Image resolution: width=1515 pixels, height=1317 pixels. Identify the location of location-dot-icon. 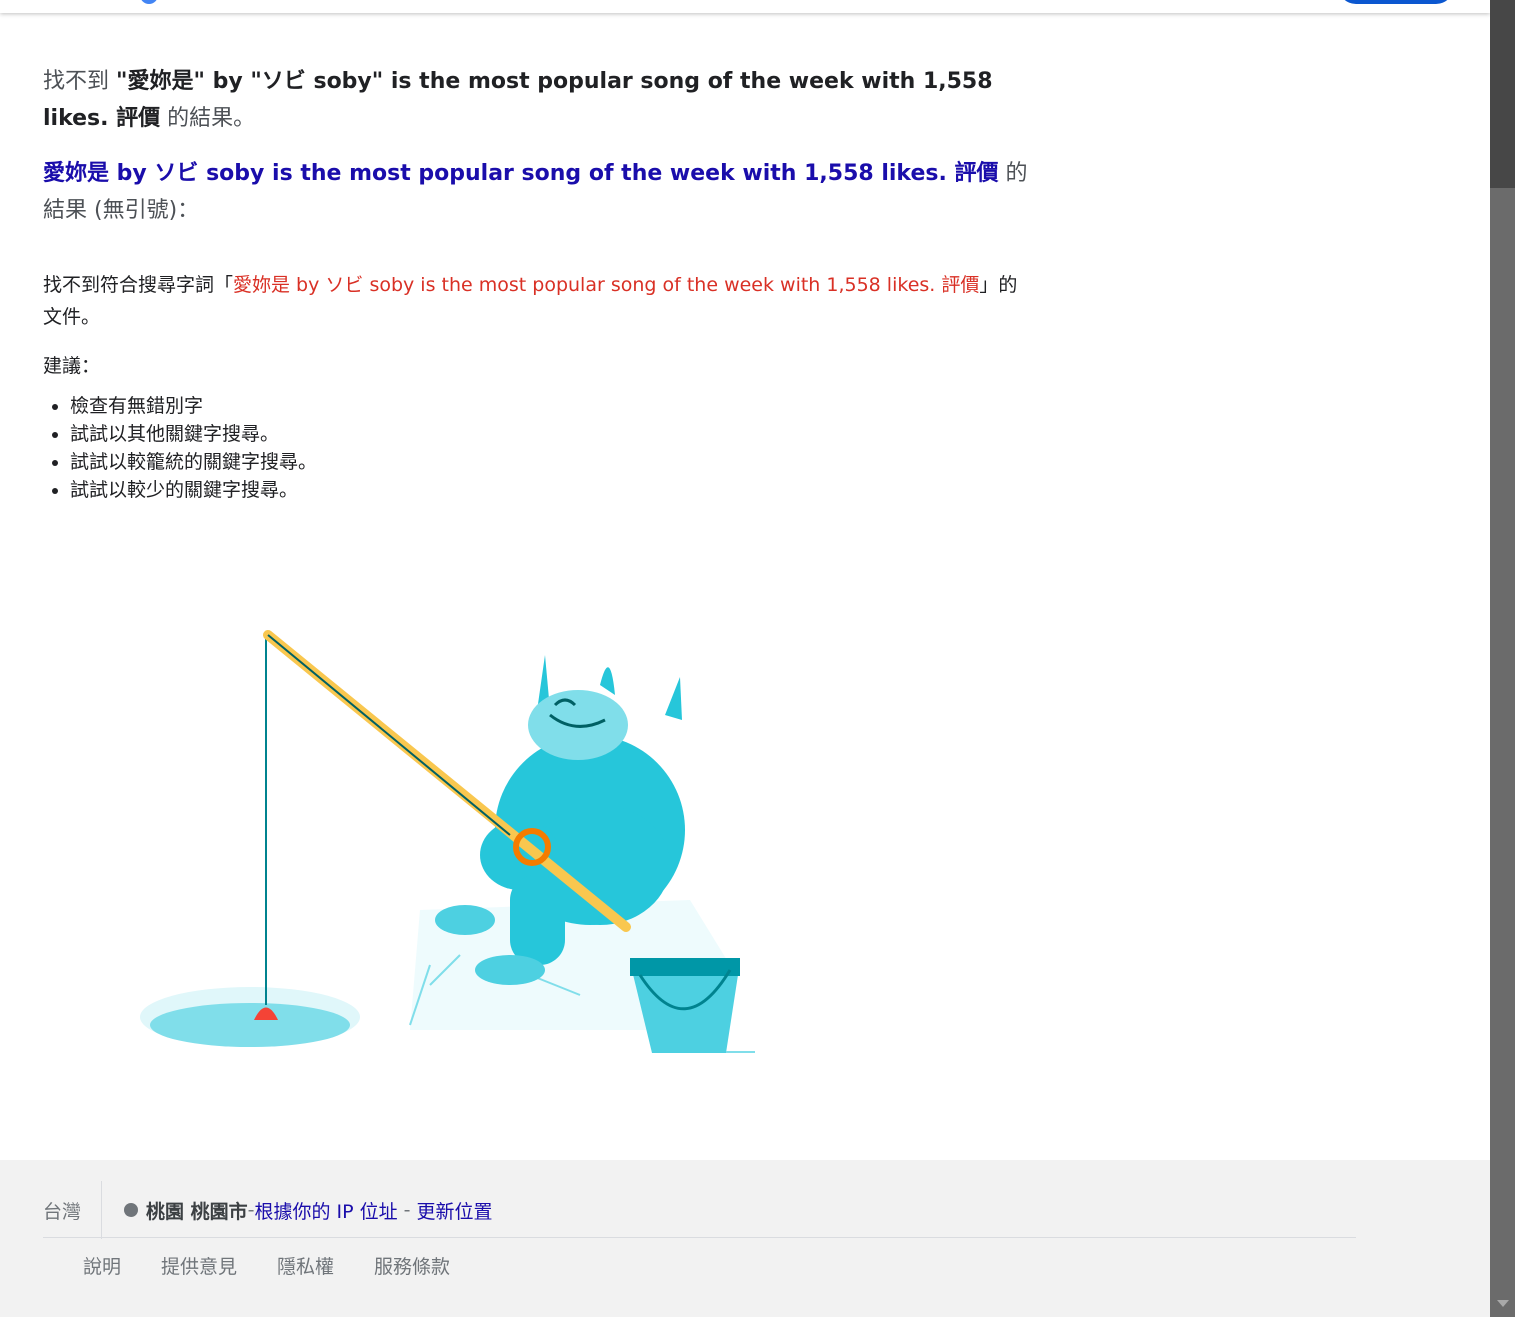
(131, 1210).